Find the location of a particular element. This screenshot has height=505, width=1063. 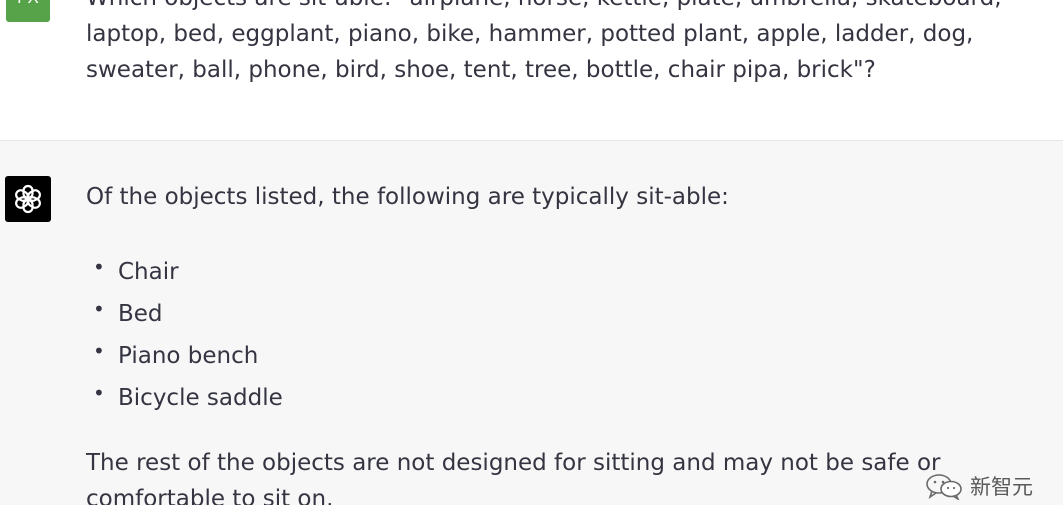

watermark-text: 新智元 is located at coordinates (1001, 487).